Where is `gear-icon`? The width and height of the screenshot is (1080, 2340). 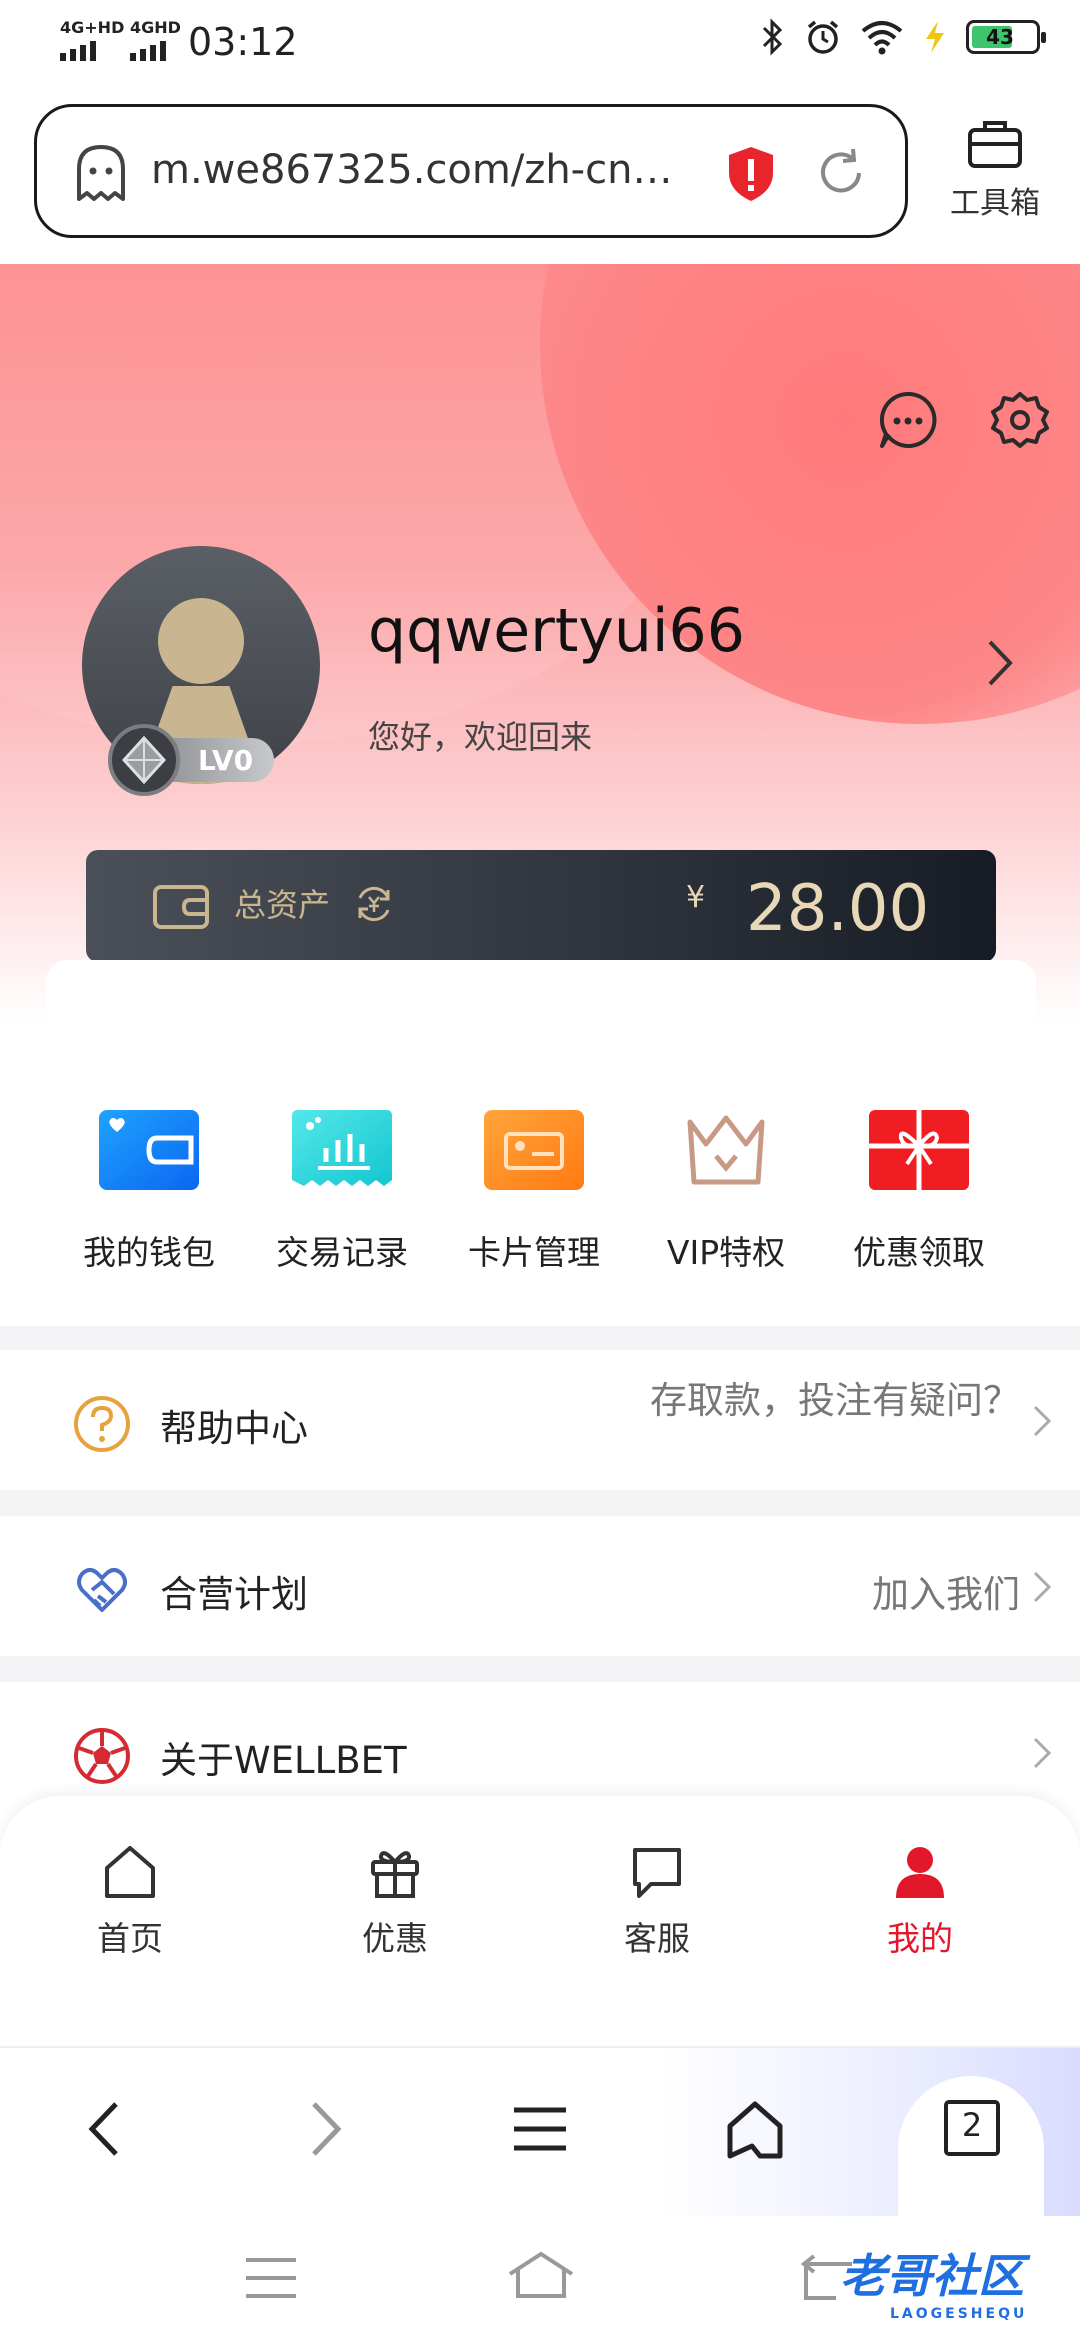 gear-icon is located at coordinates (1020, 420).